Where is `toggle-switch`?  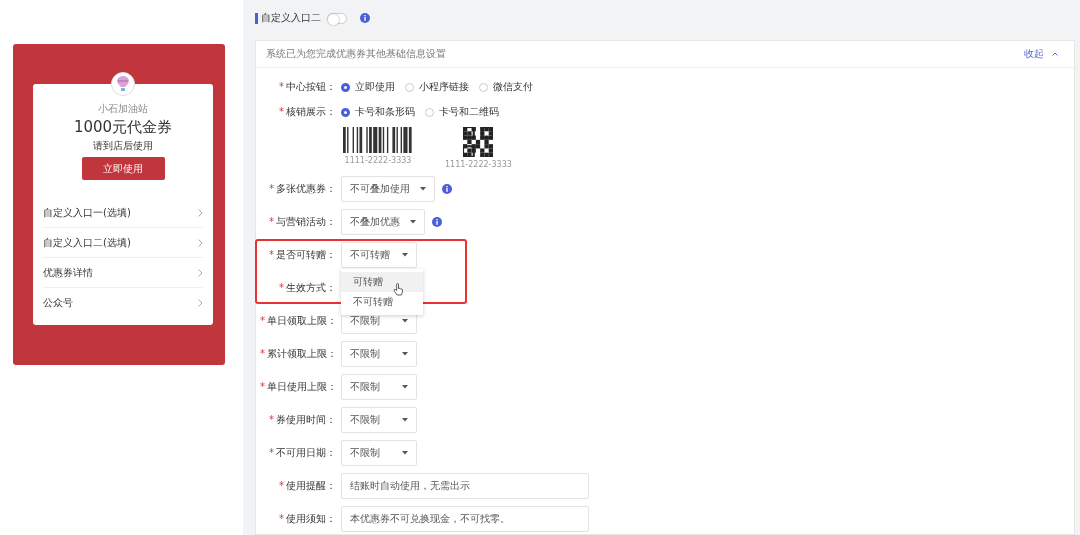
toggle-switch is located at coordinates (337, 18).